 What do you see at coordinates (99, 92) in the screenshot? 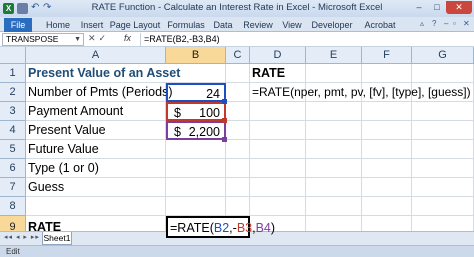
I see `cell-a2: Number of Pmts (Periods)` at bounding box center [99, 92].